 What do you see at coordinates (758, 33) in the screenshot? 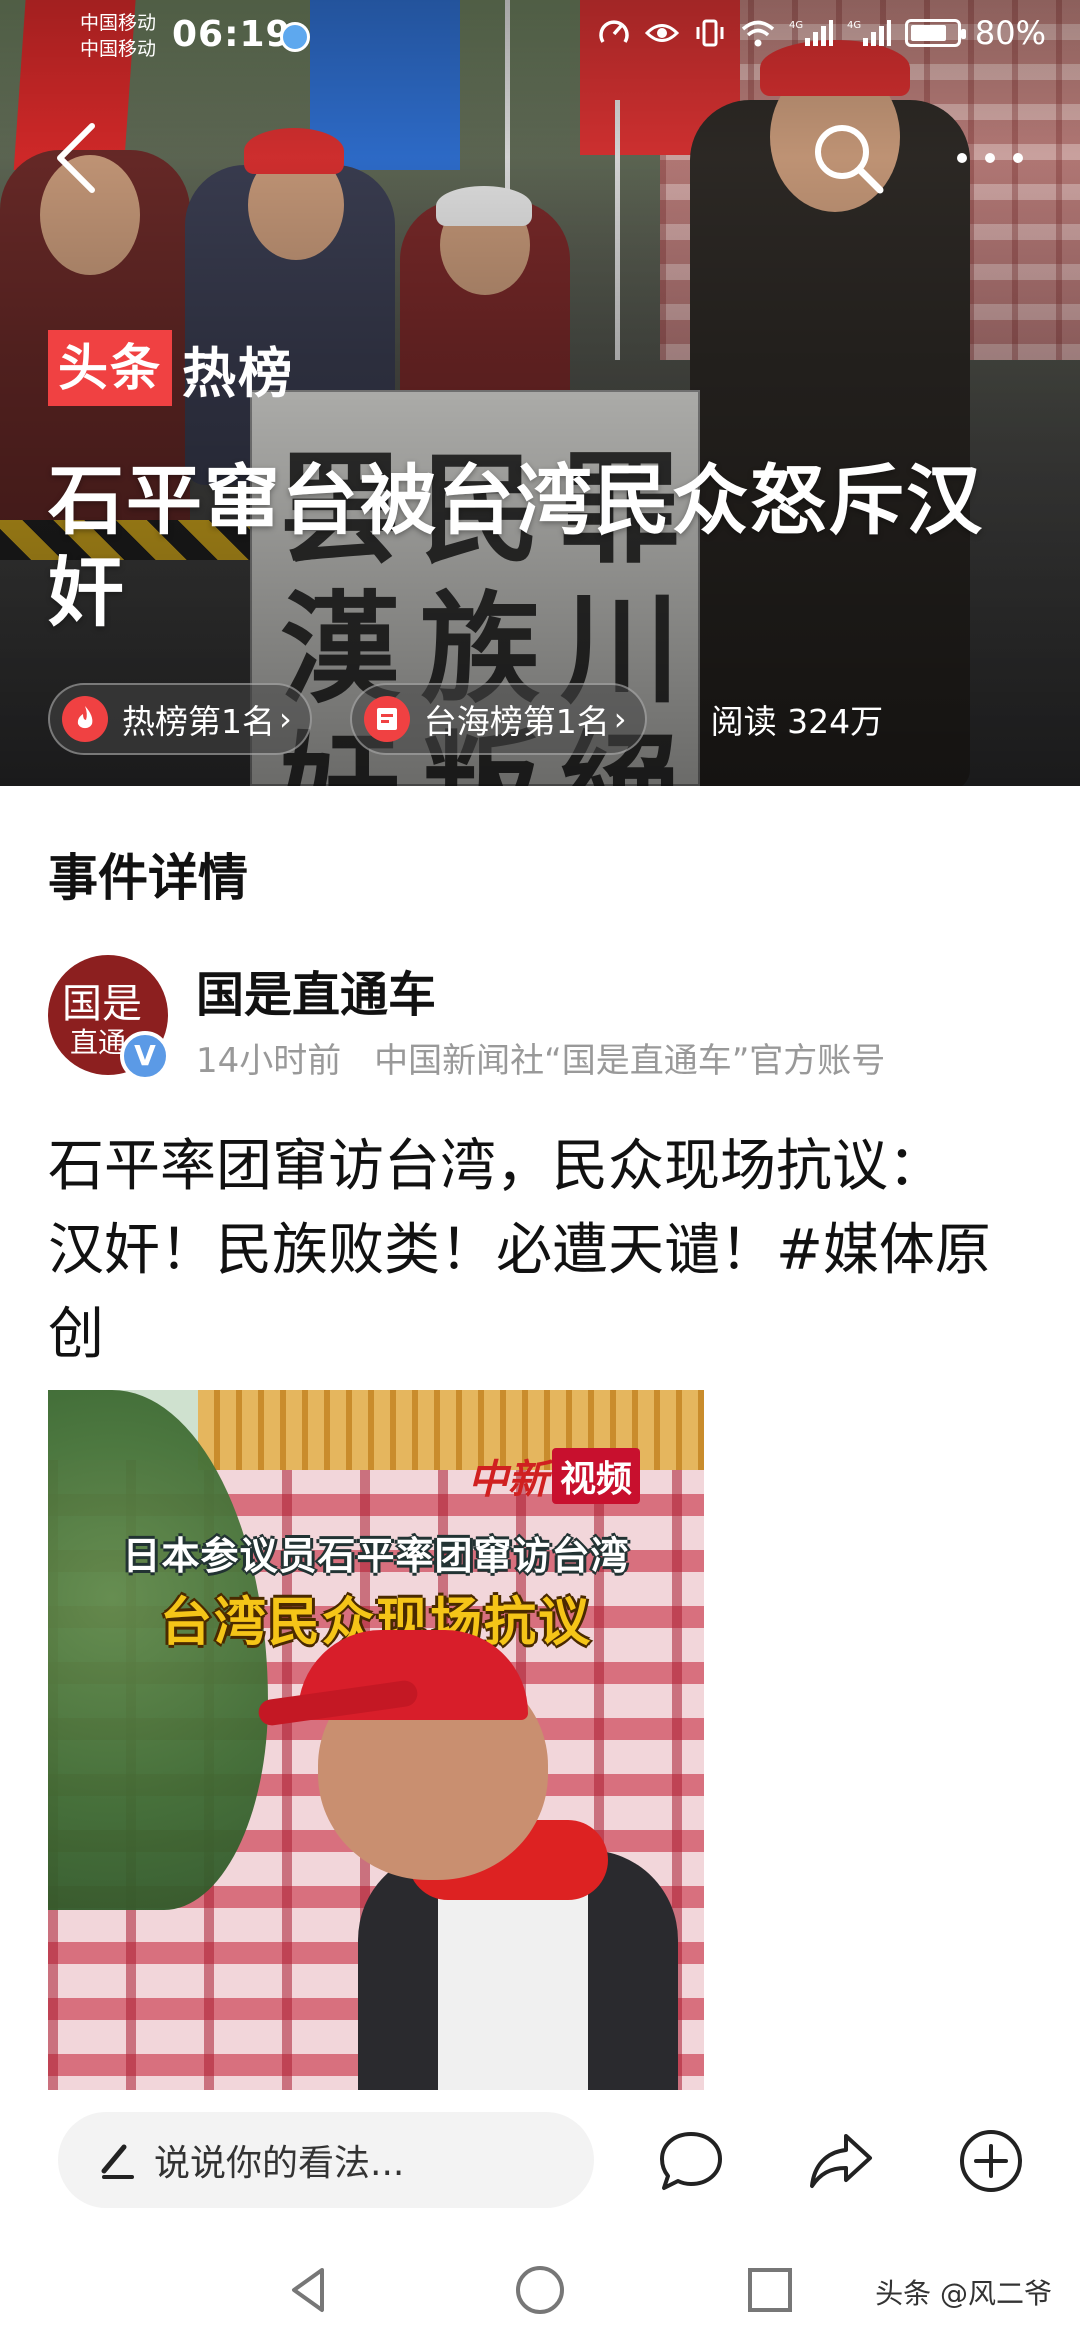
I see `wifi-icon` at bounding box center [758, 33].